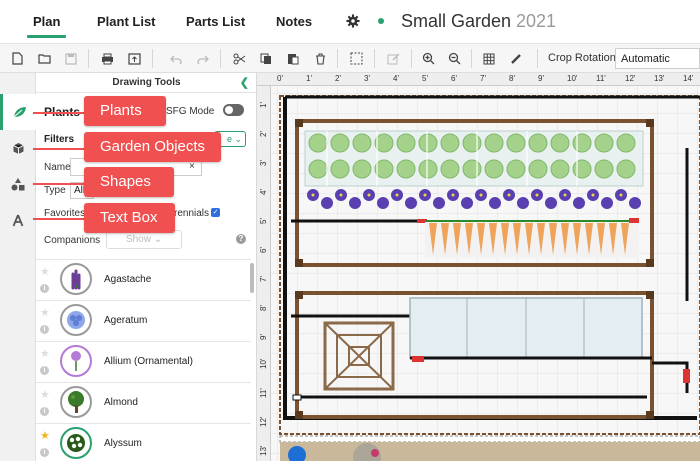  I want to click on help-icon: ?, so click(241, 239).